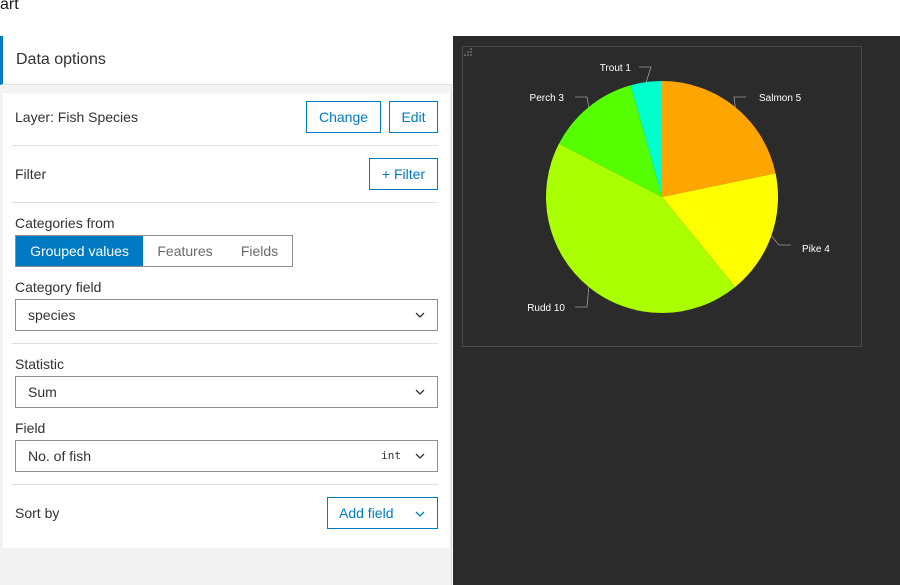  I want to click on top-strip, so click(450, 18).